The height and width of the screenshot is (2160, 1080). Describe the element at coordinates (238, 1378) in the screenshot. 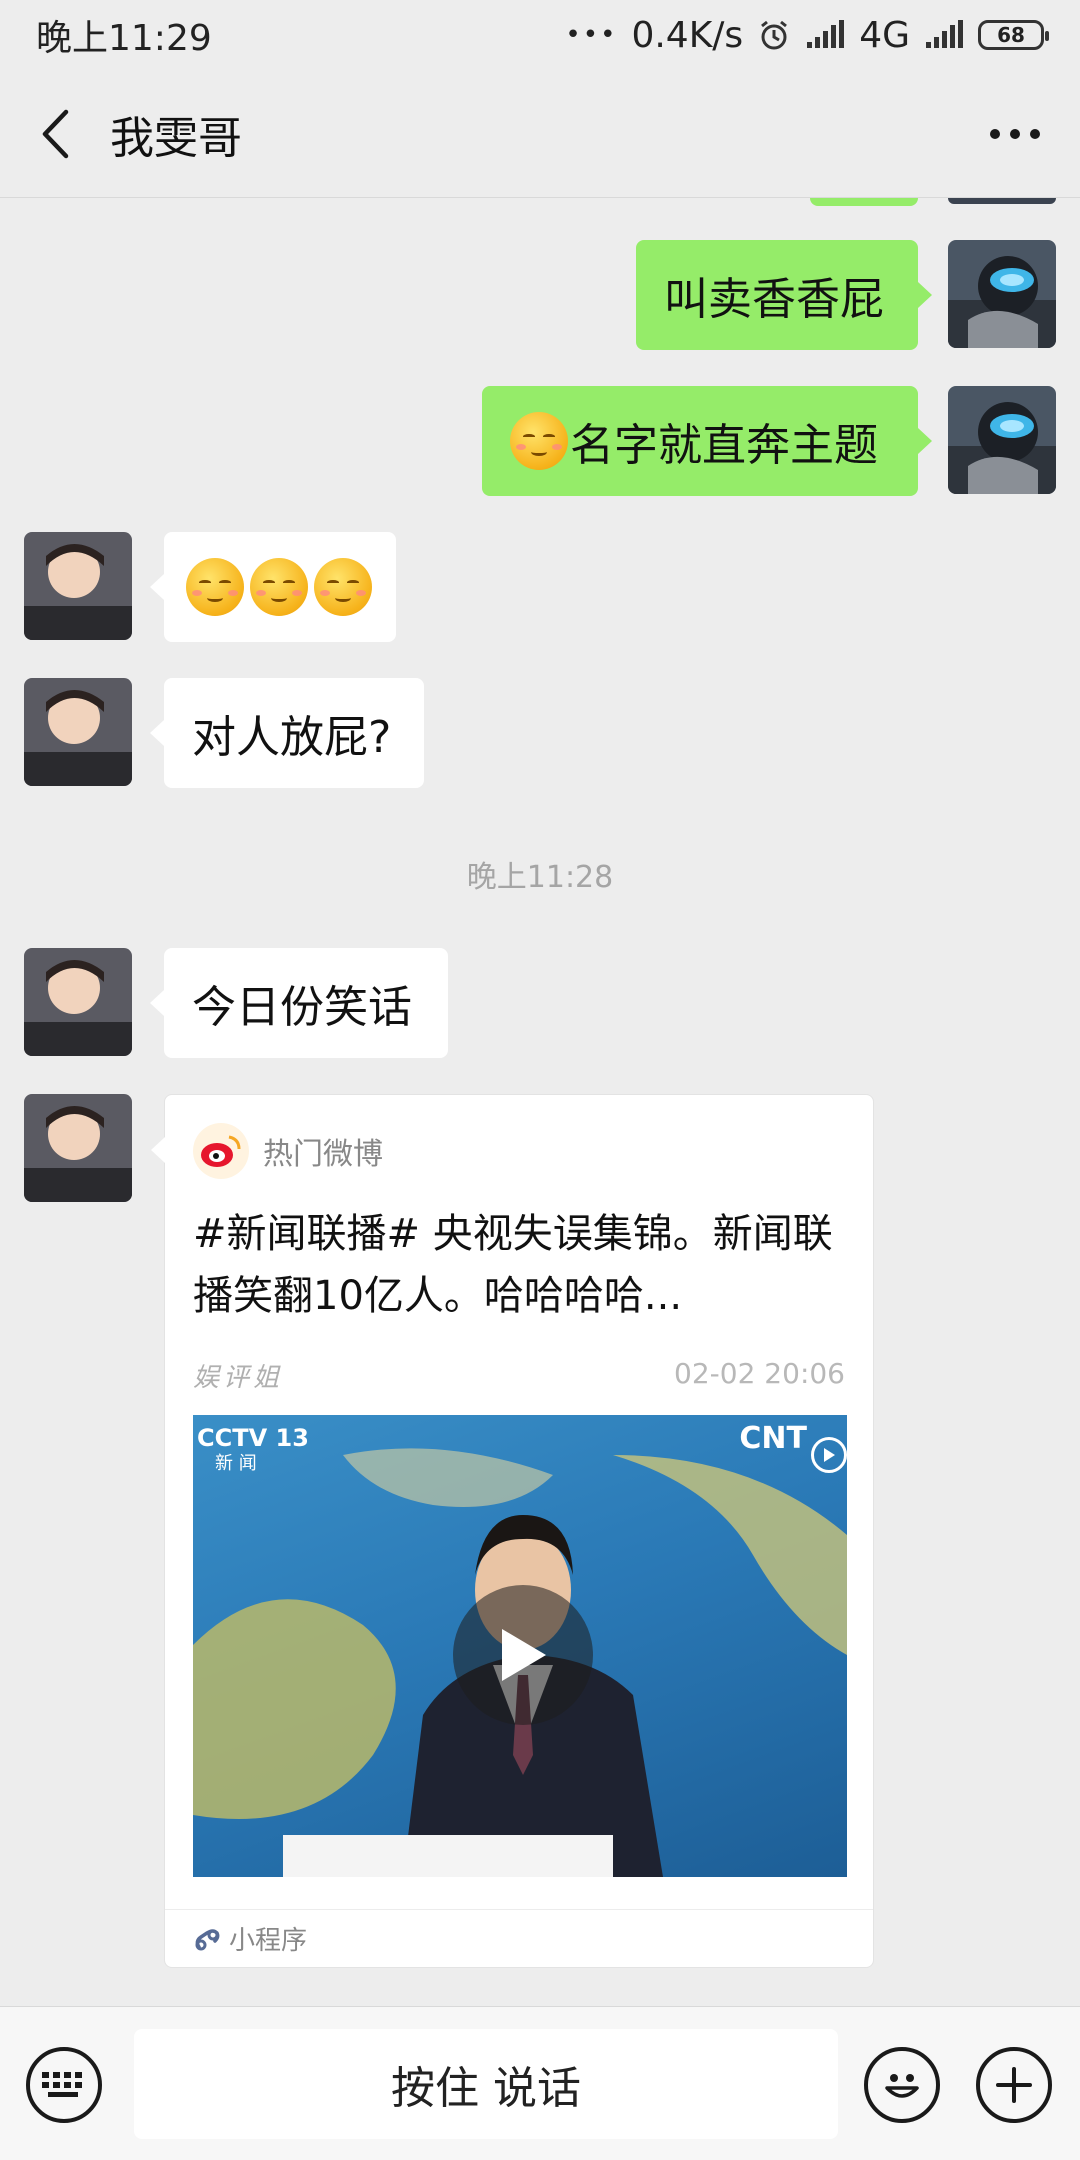

I see `card-author: 娱评姐` at that location.